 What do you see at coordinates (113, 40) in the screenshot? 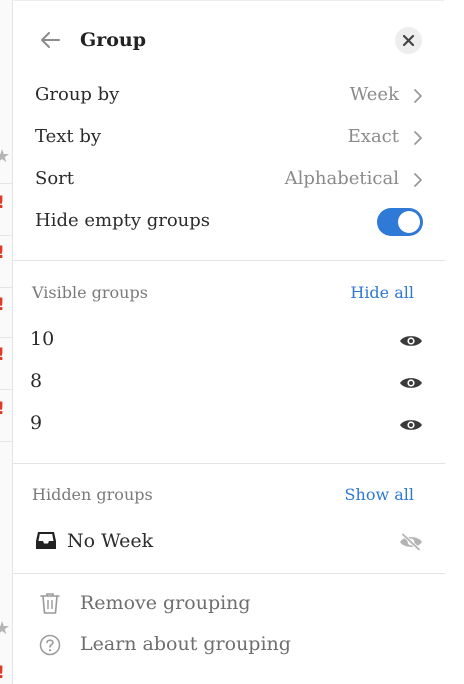
I see `panel-title: Group` at bounding box center [113, 40].